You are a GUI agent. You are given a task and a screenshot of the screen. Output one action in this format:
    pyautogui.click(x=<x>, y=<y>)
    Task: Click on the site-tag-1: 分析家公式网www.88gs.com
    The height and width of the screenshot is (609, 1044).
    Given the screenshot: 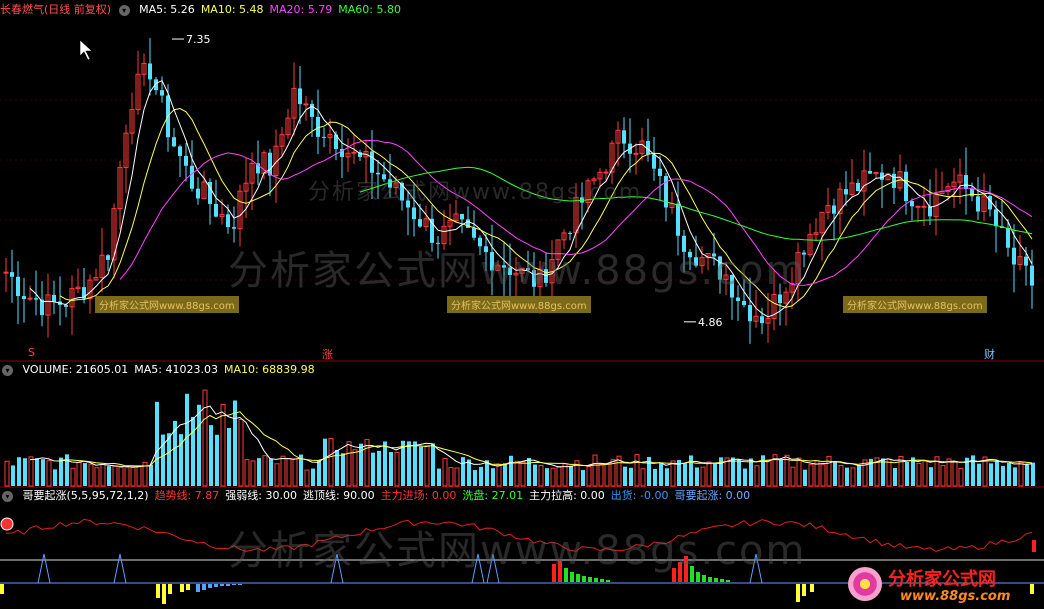 What is the action you would take?
    pyautogui.click(x=167, y=304)
    